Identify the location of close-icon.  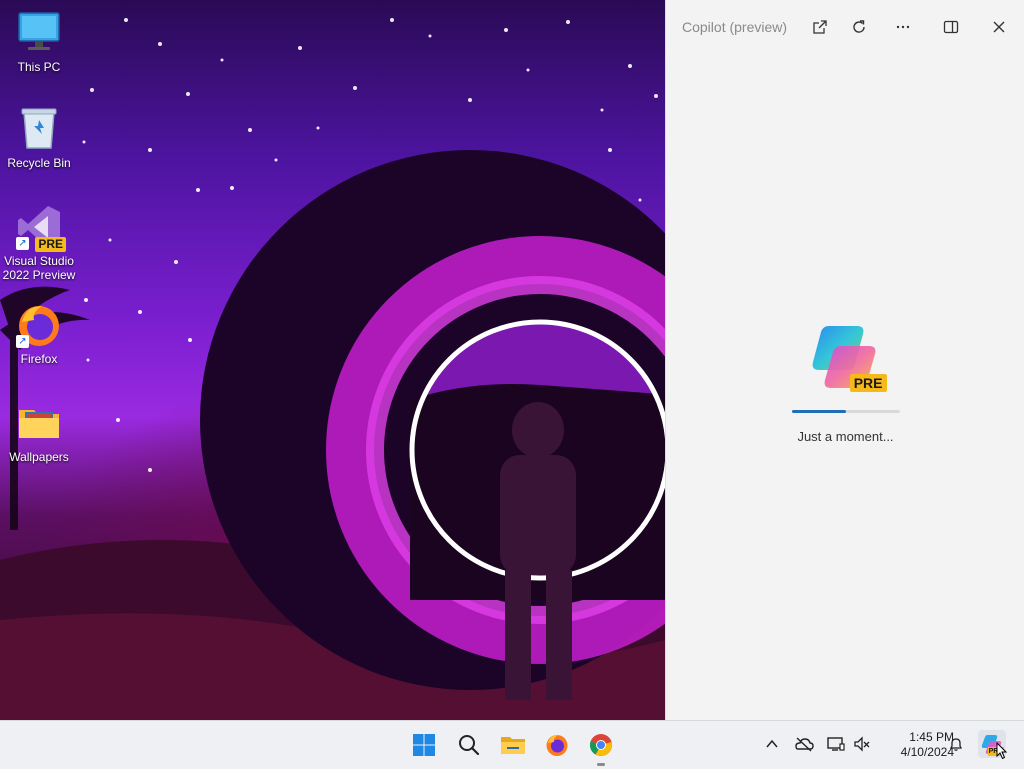
(999, 27).